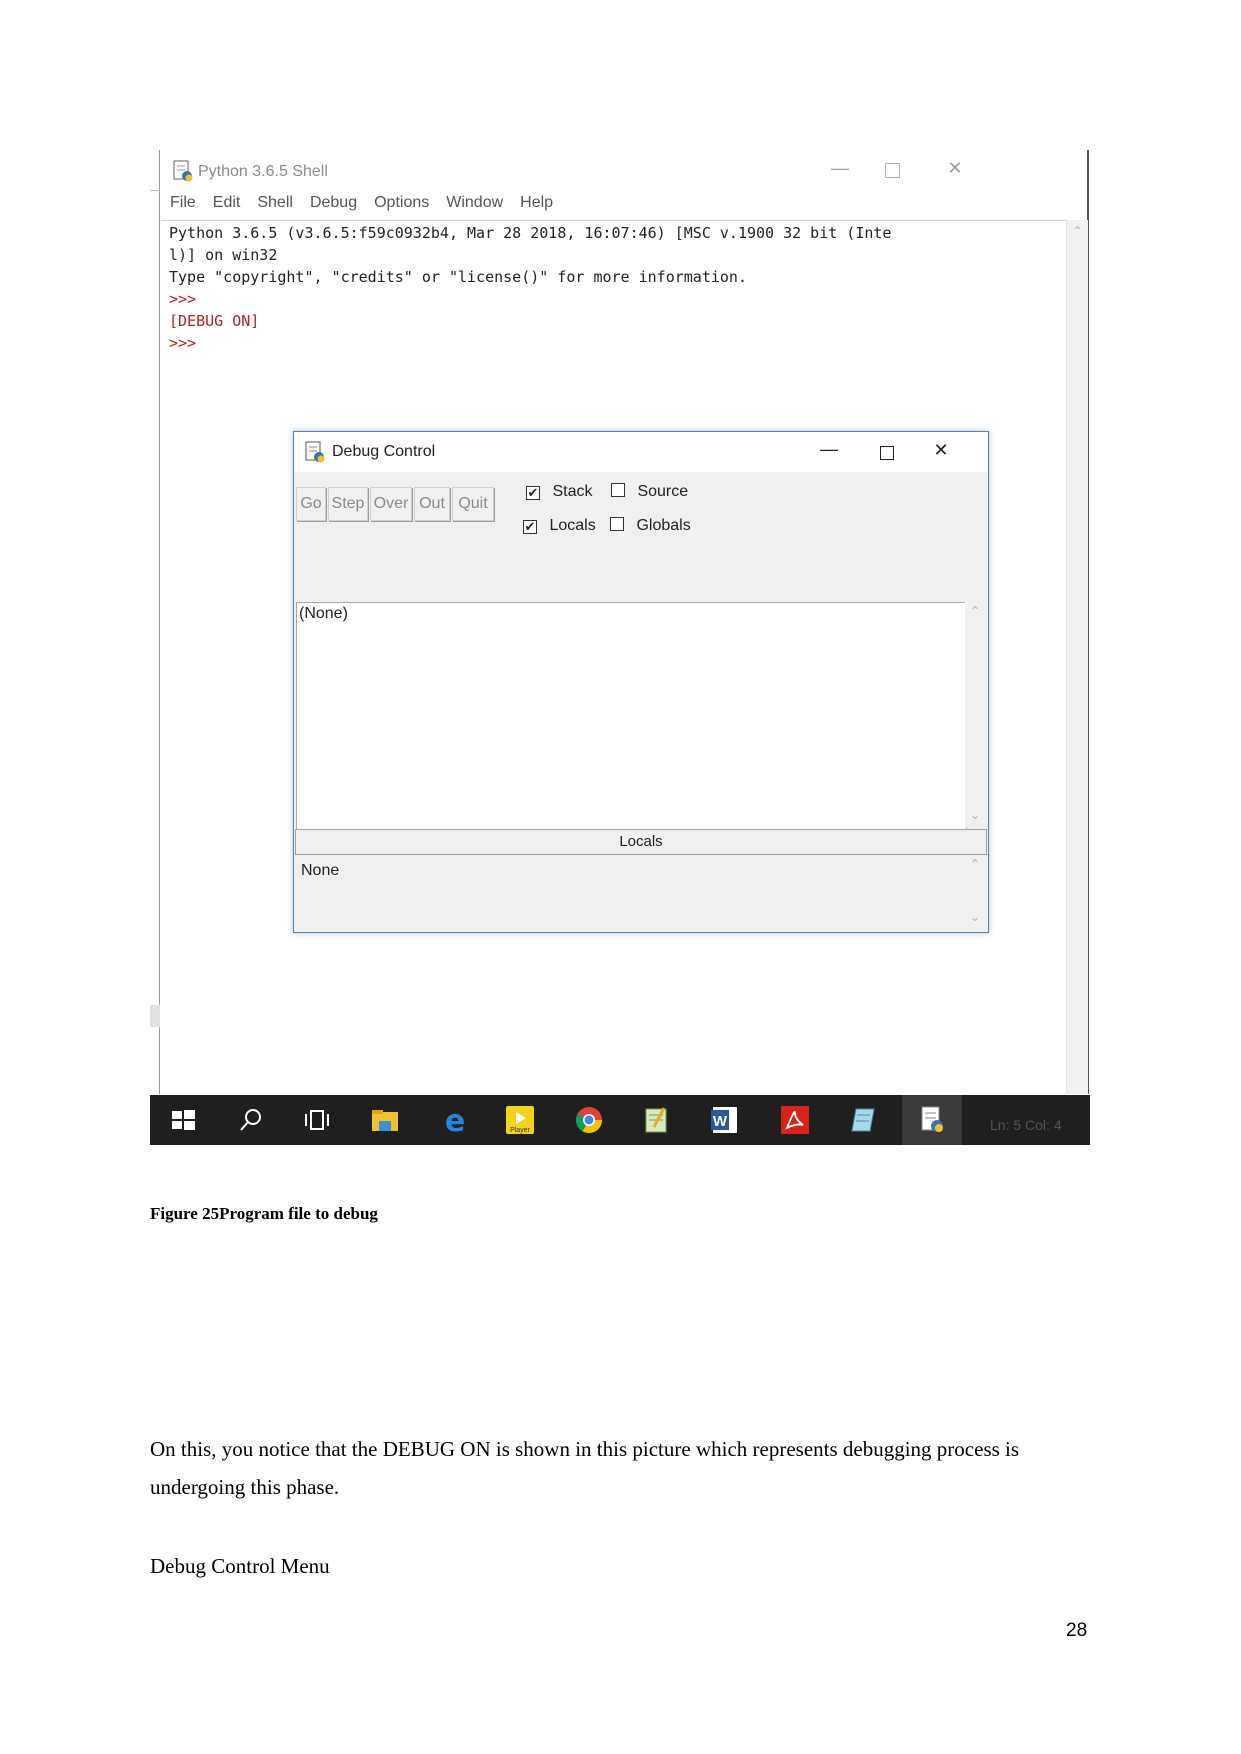 This screenshot has width=1241, height=1754. I want to click on out-button: Out, so click(432, 504).